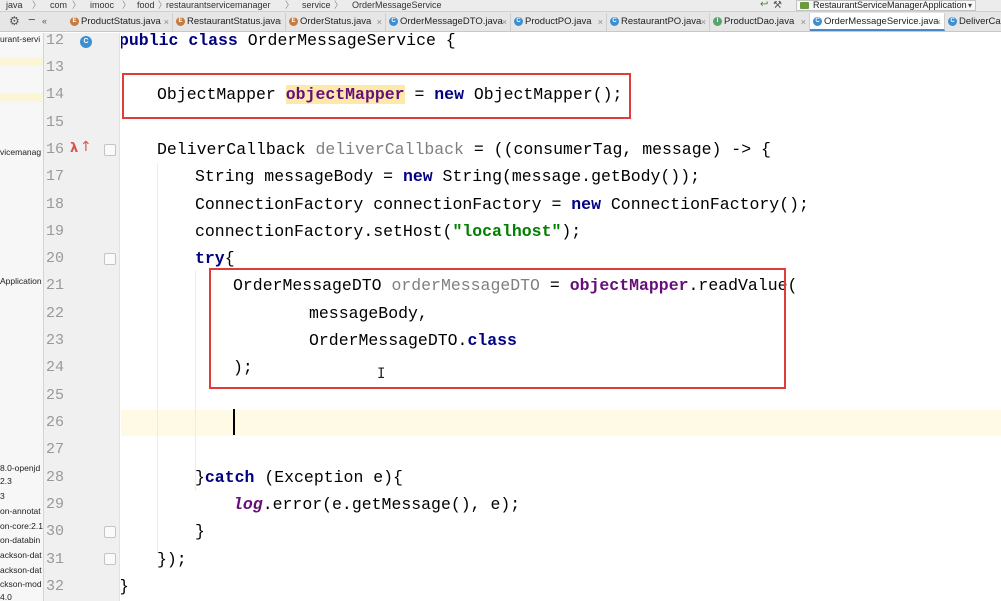 The height and width of the screenshot is (601, 1001). I want to click on hammer-icon: ⚒, so click(777, 5).